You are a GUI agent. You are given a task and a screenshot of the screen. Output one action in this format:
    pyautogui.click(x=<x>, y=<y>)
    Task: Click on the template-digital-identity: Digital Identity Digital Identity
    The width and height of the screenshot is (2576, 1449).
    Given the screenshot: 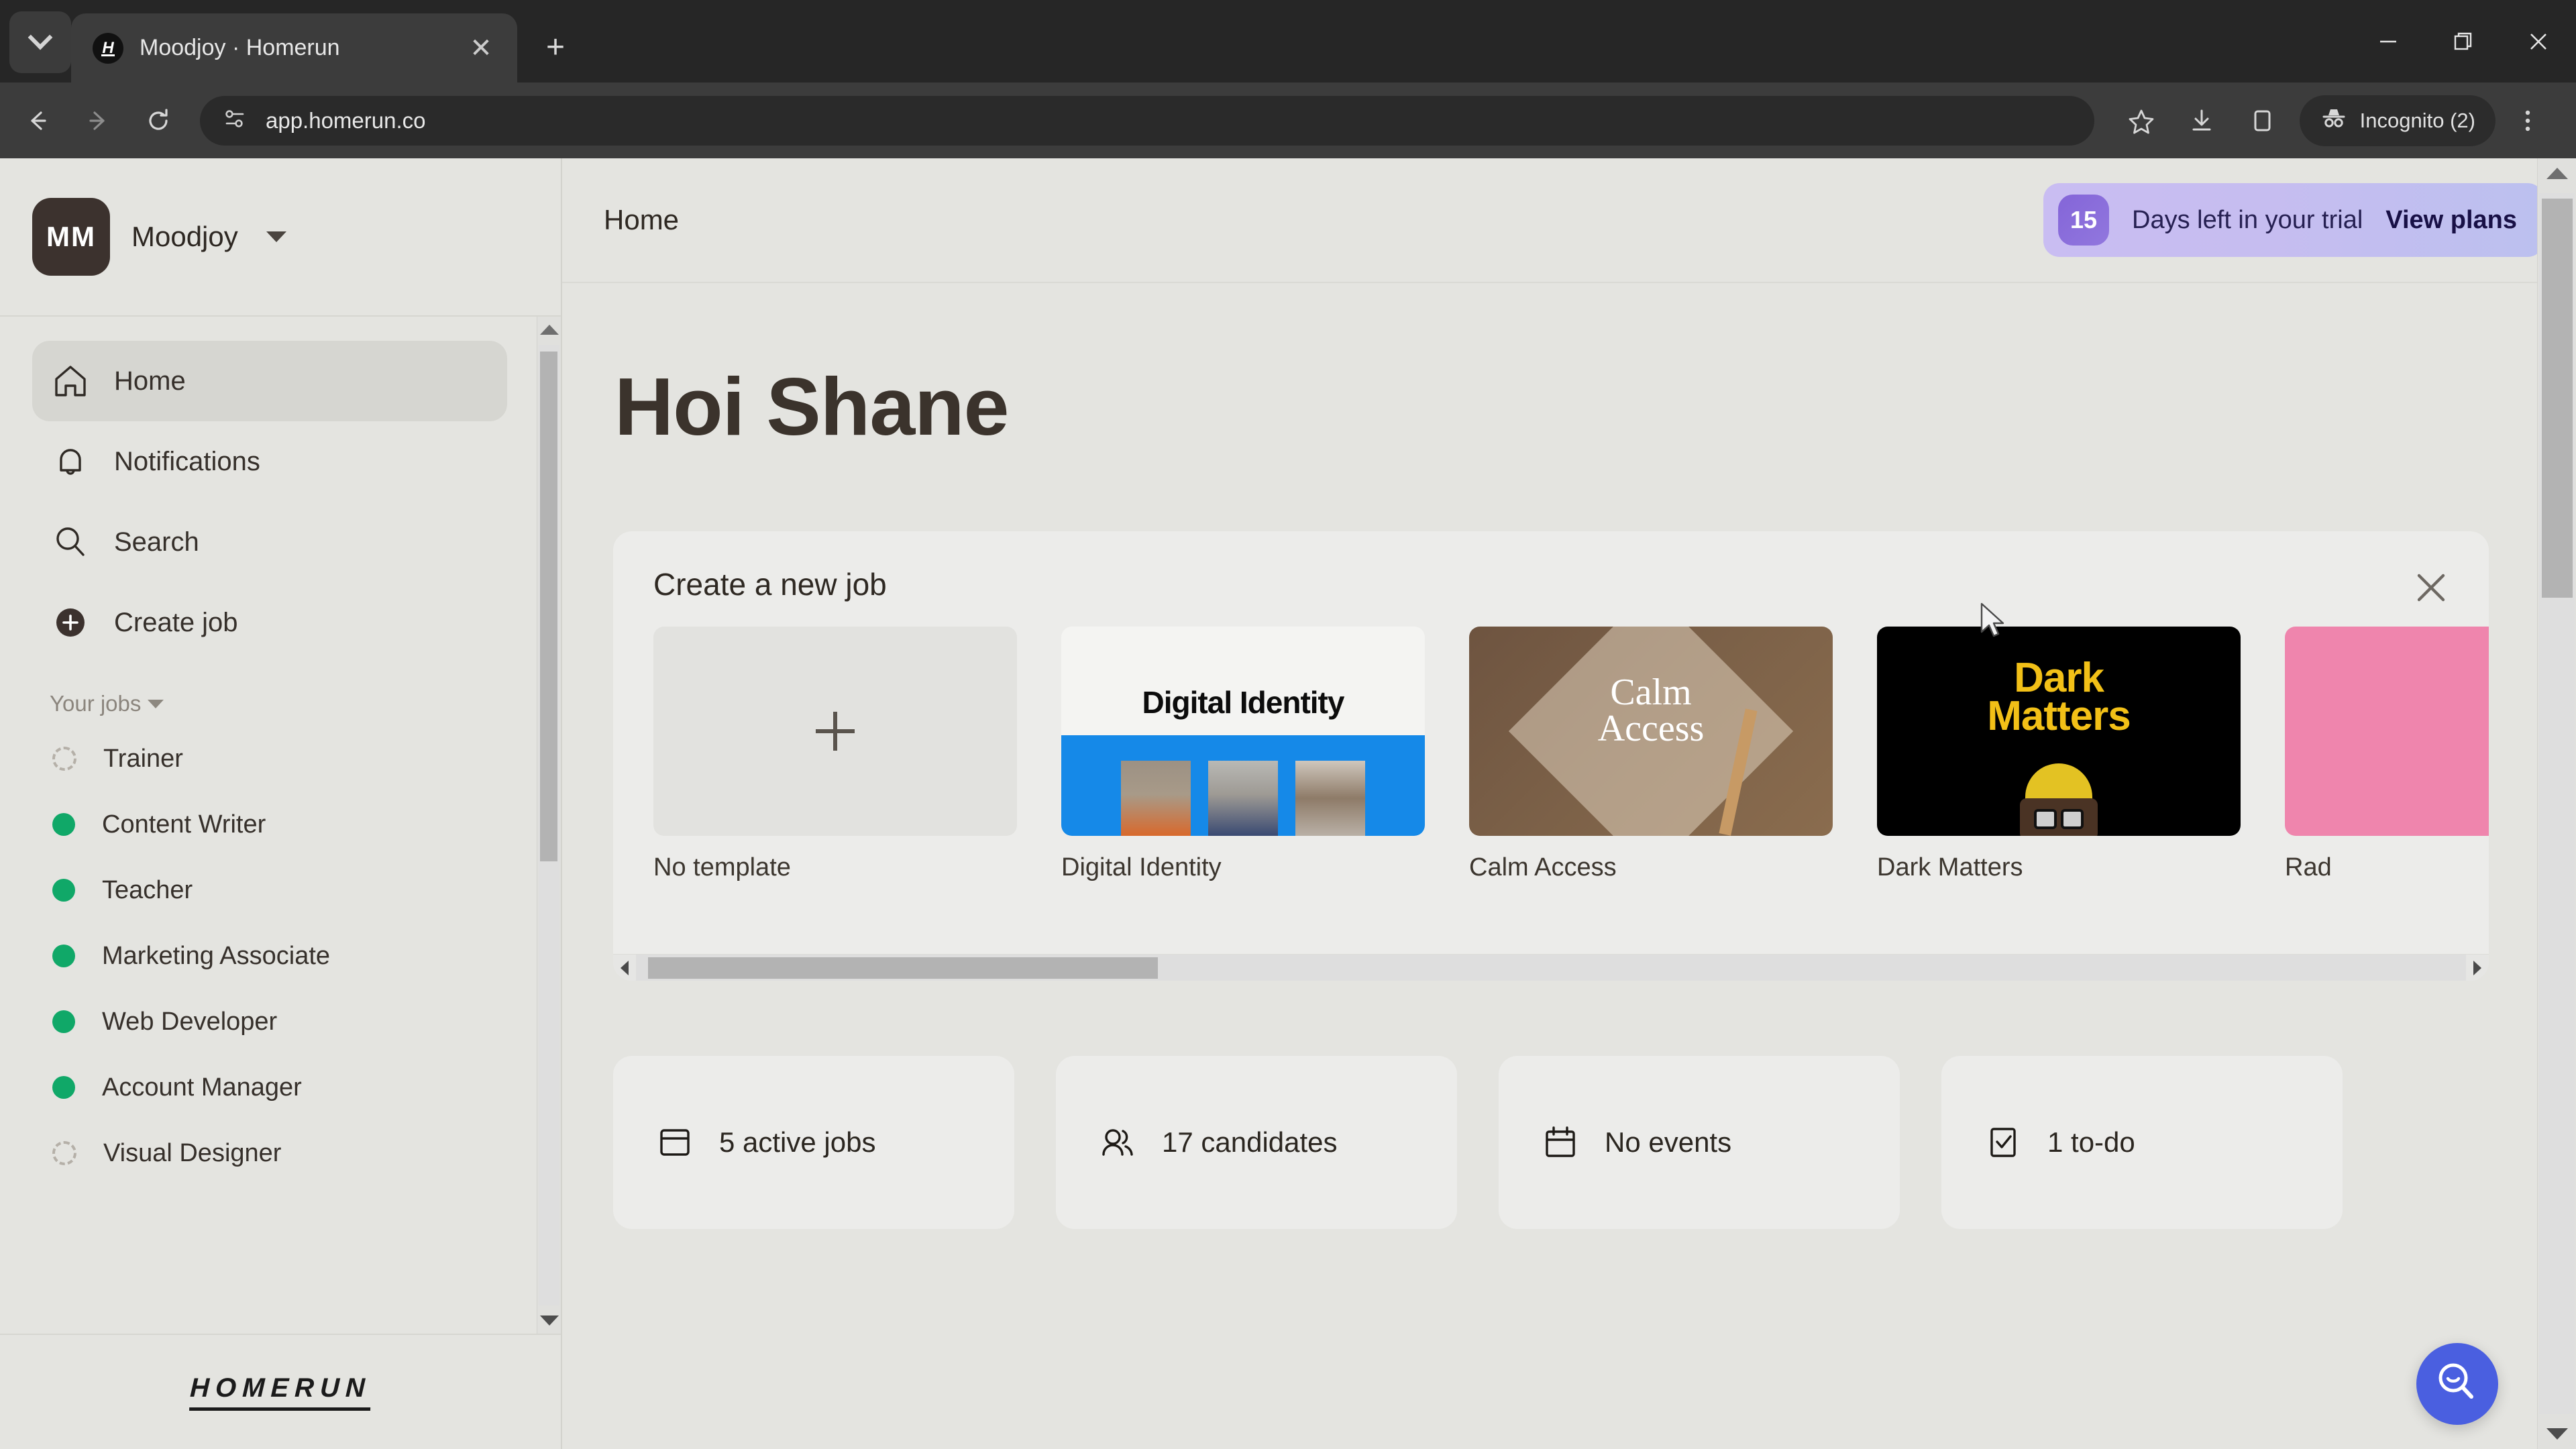 What is the action you would take?
    pyautogui.click(x=1243, y=754)
    